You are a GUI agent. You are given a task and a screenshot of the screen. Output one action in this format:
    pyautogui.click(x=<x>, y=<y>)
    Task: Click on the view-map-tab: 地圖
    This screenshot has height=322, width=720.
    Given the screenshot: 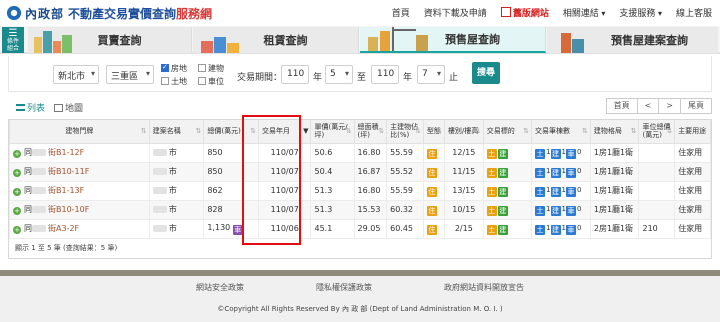 What is the action you would take?
    pyautogui.click(x=68, y=107)
    